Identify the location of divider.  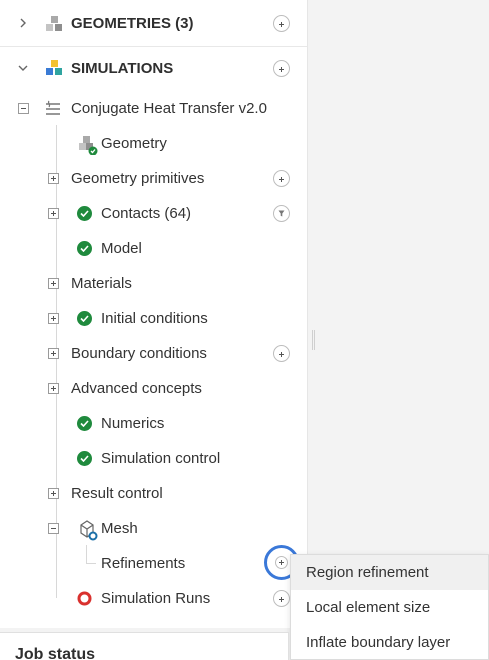
(153, 46).